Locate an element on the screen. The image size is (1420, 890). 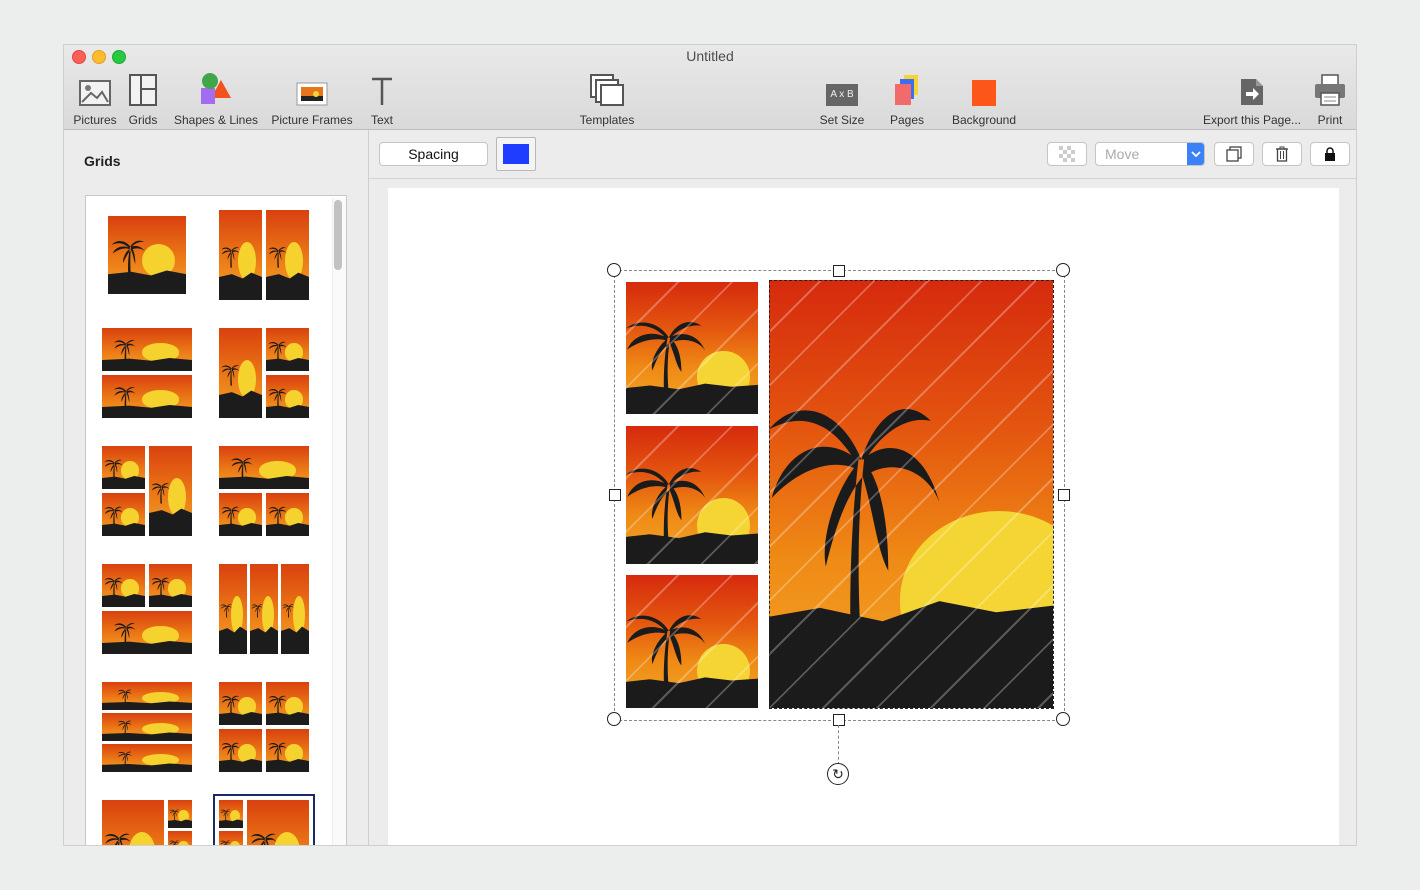
resize-handle-top-left is located at coordinates (614, 270).